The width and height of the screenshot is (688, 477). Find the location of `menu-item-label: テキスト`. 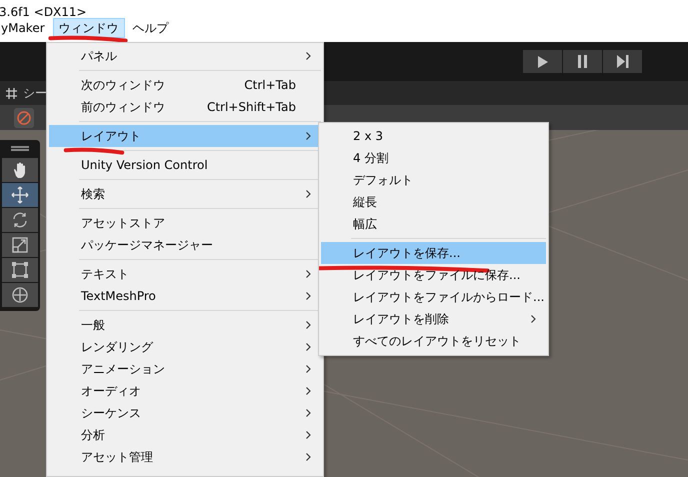

menu-item-label: テキスト is located at coordinates (105, 274).